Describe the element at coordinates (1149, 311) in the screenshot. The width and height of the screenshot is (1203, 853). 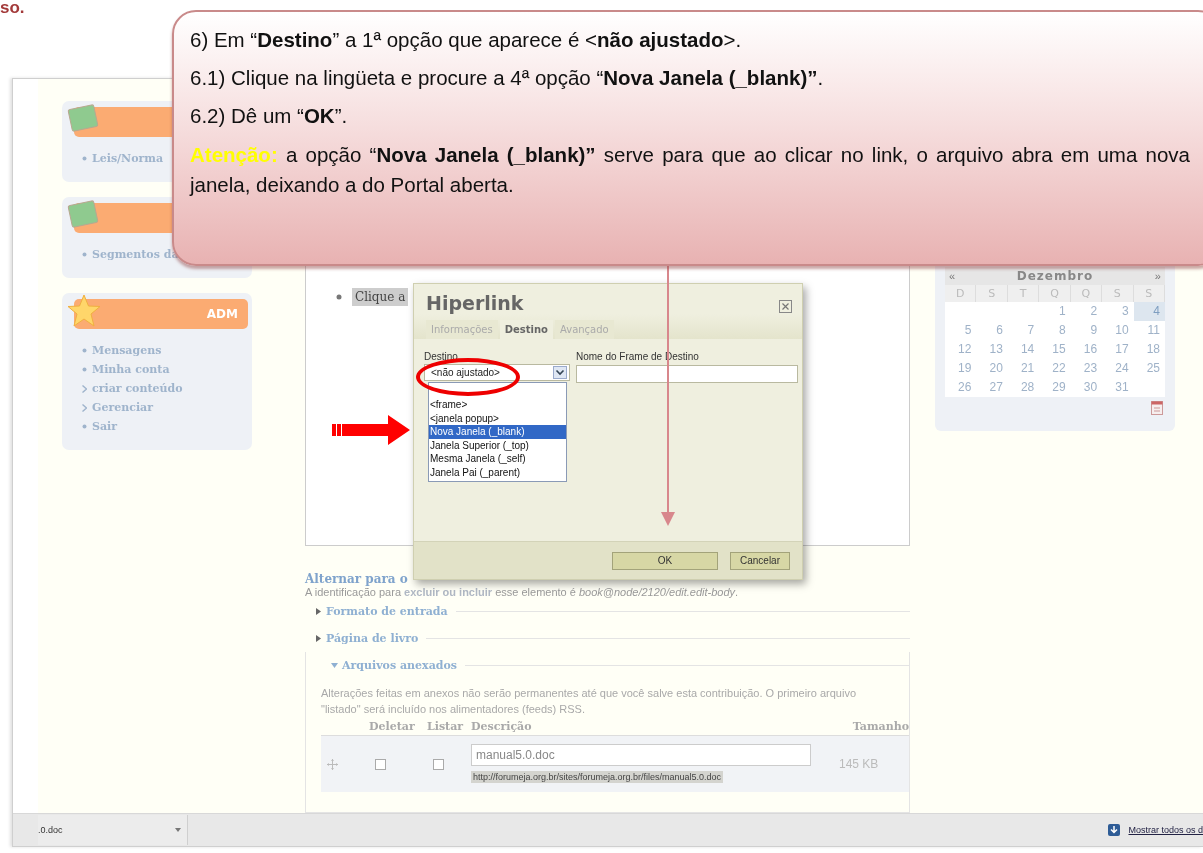
I see `calendar-day: 4` at that location.